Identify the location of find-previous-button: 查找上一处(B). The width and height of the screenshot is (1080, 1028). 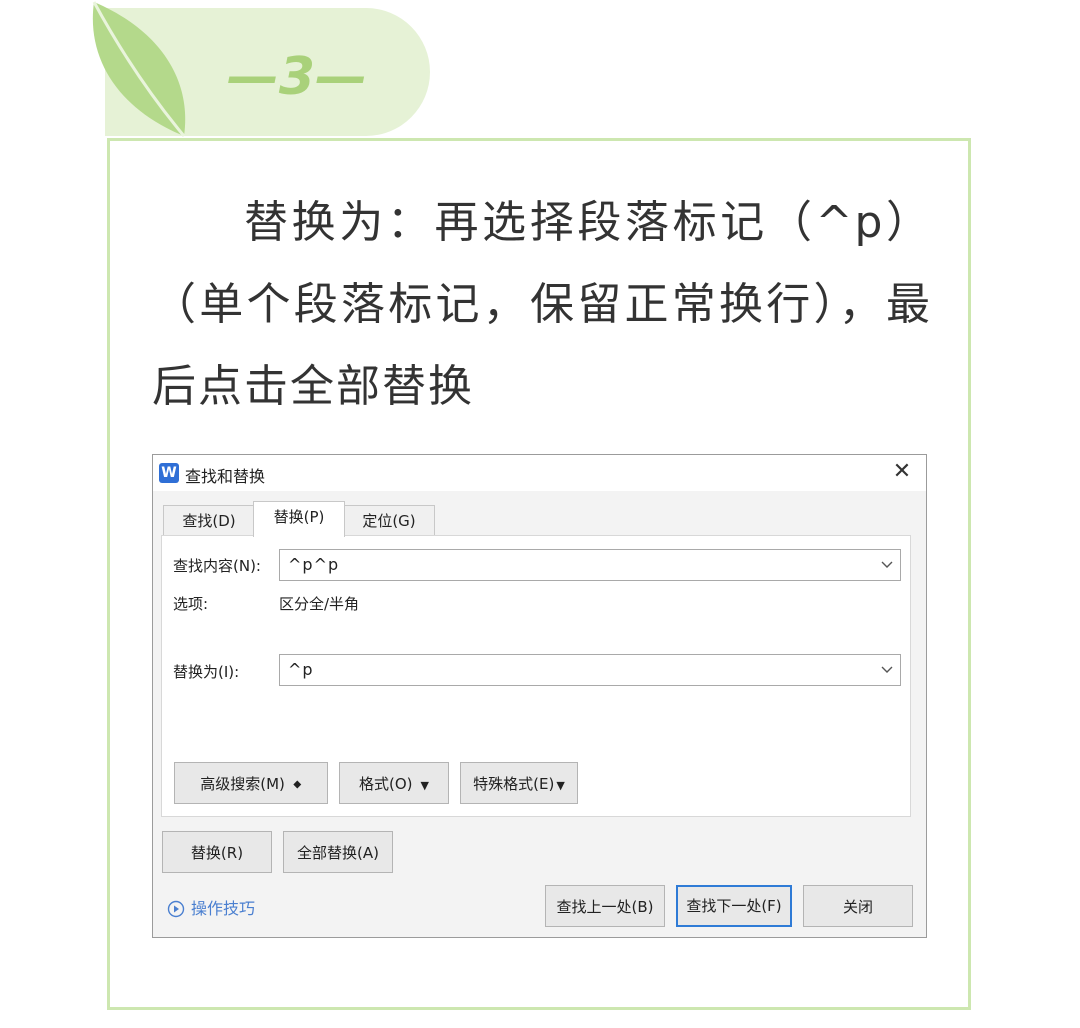
(605, 906).